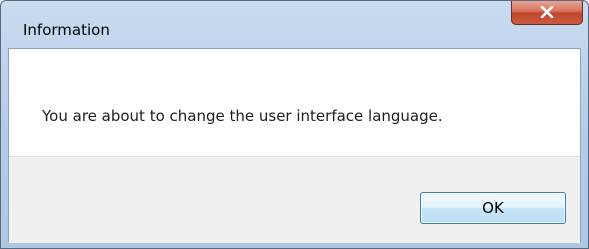 The height and width of the screenshot is (249, 589). I want to click on ok-button: OK, so click(493, 208).